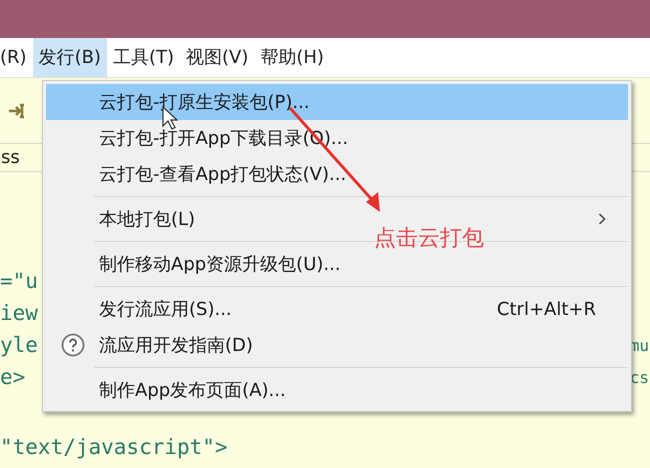 The width and height of the screenshot is (650, 468). I want to click on menu-item: 流应用开发指南(D), so click(337, 345).